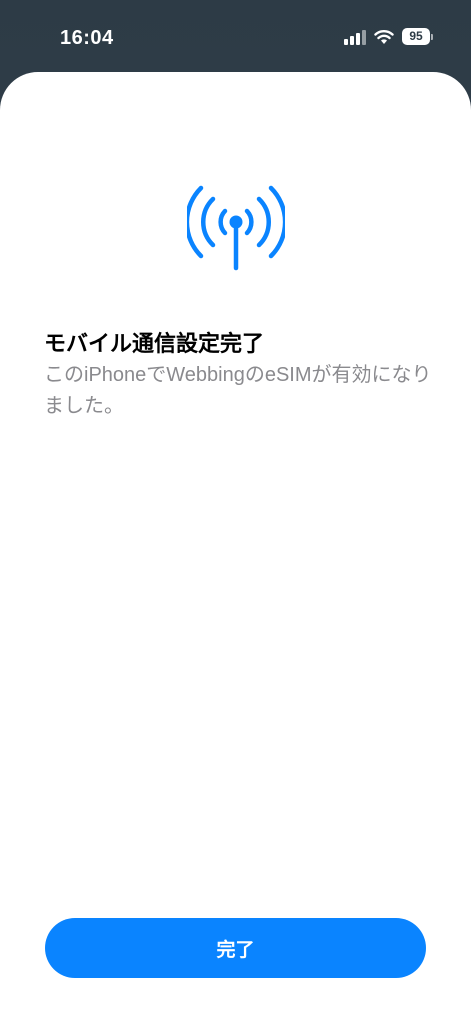 Image resolution: width=471 pixels, height=1024 pixels. Describe the element at coordinates (432, 36) in the screenshot. I see `battery-tip` at that location.